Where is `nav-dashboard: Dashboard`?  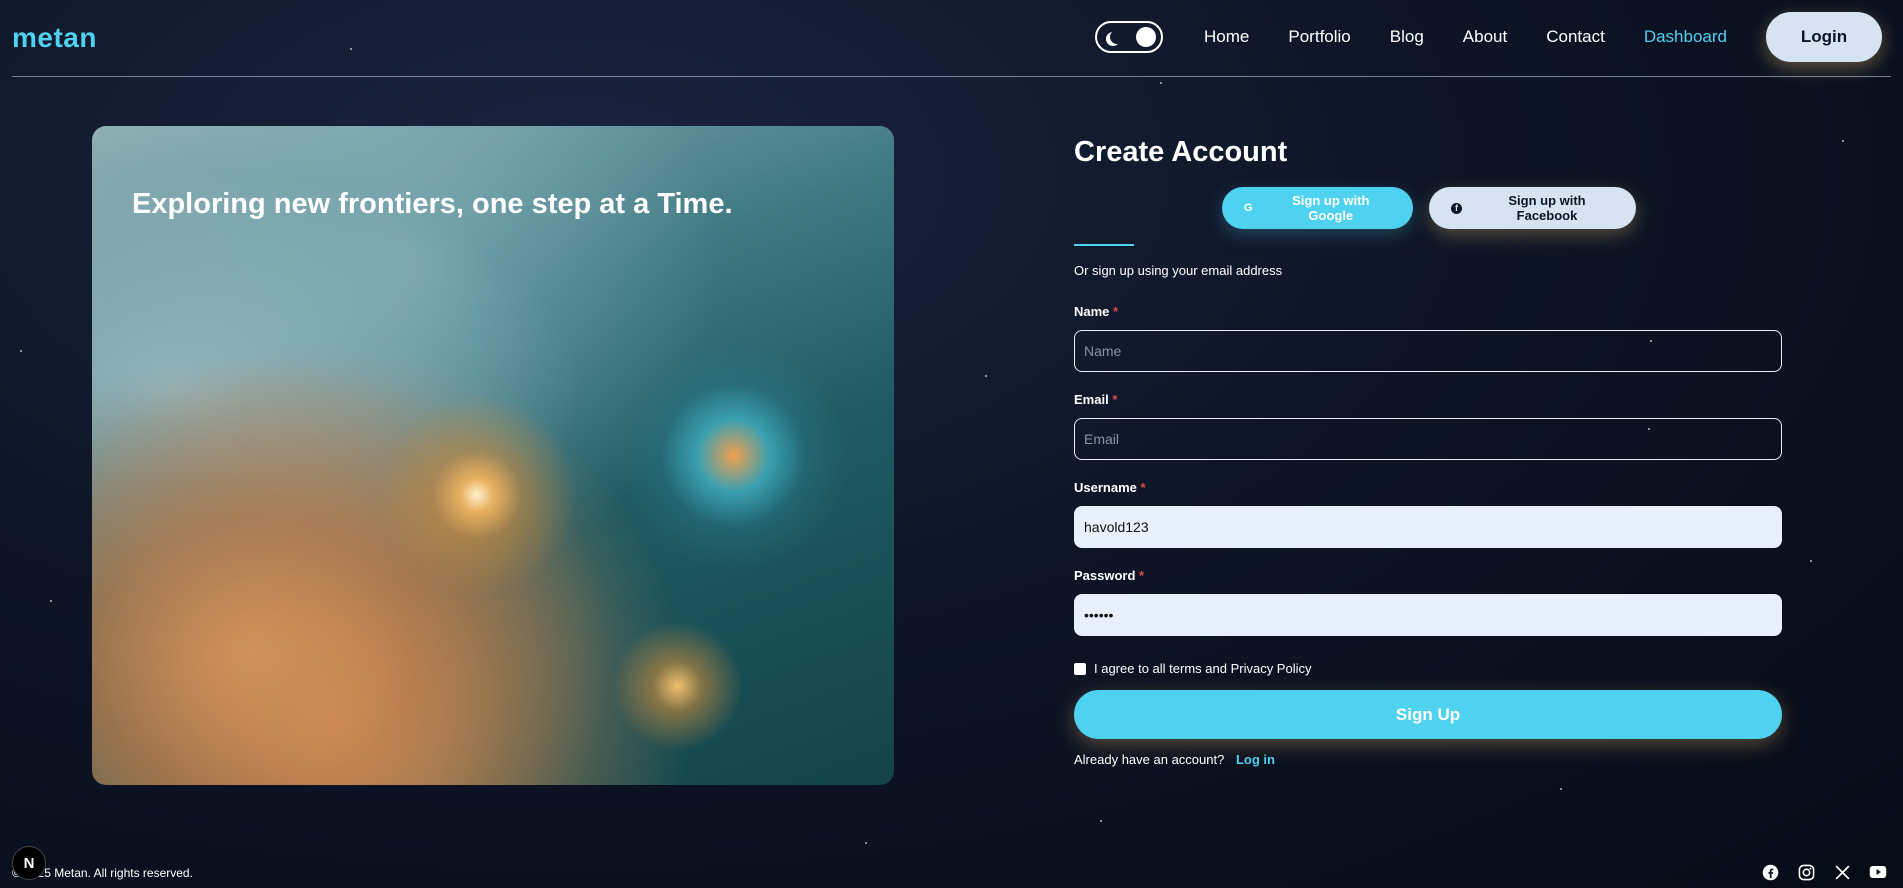
nav-dashboard: Dashboard is located at coordinates (1685, 37).